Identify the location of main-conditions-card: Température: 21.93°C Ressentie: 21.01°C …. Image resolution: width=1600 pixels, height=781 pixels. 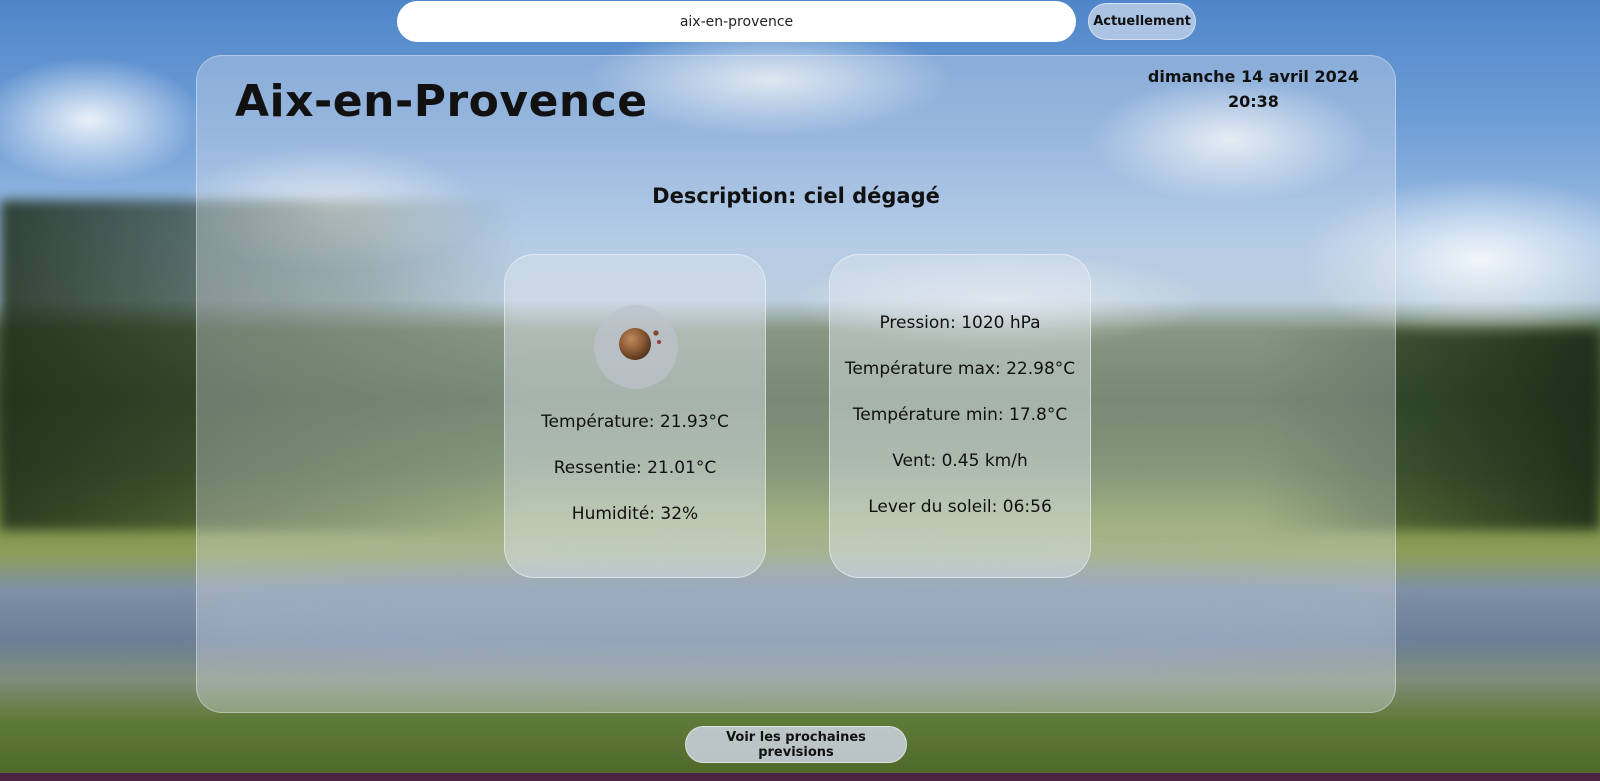
(635, 416).